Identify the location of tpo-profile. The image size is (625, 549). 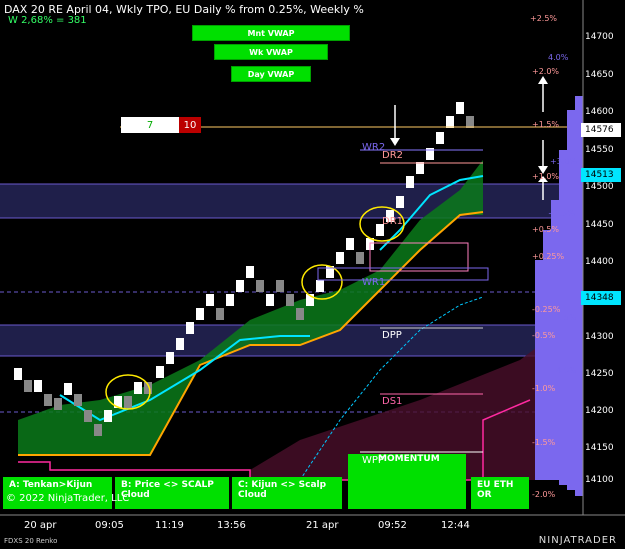
(559, 296).